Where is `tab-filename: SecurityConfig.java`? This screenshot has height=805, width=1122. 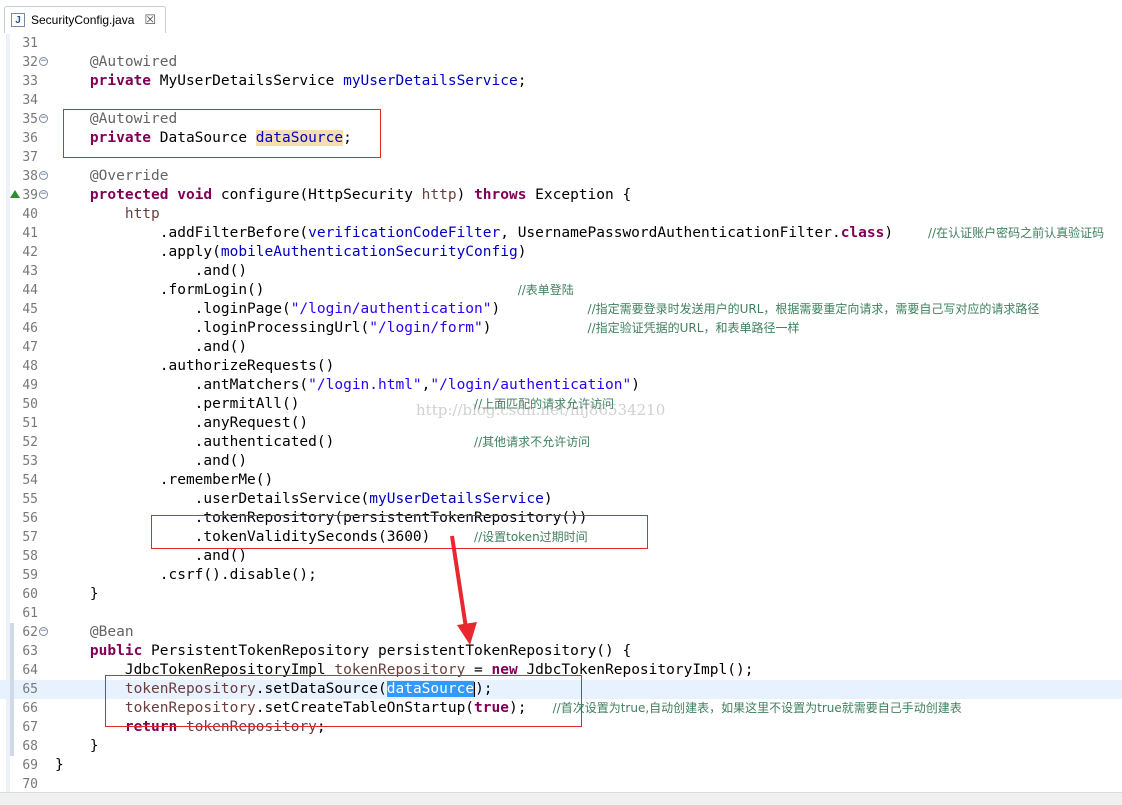
tab-filename: SecurityConfig.java is located at coordinates (83, 20).